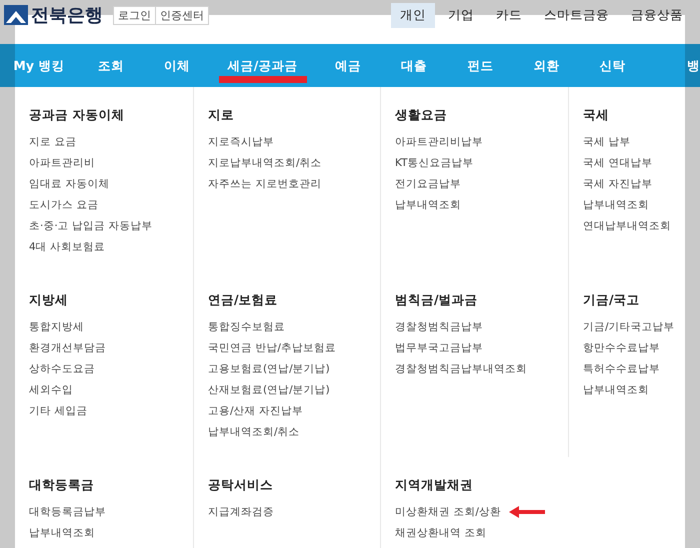 Image resolution: width=700 pixels, height=548 pixels. Describe the element at coordinates (421, 115) in the screenshot. I see `section-heading: 생활요금` at that location.